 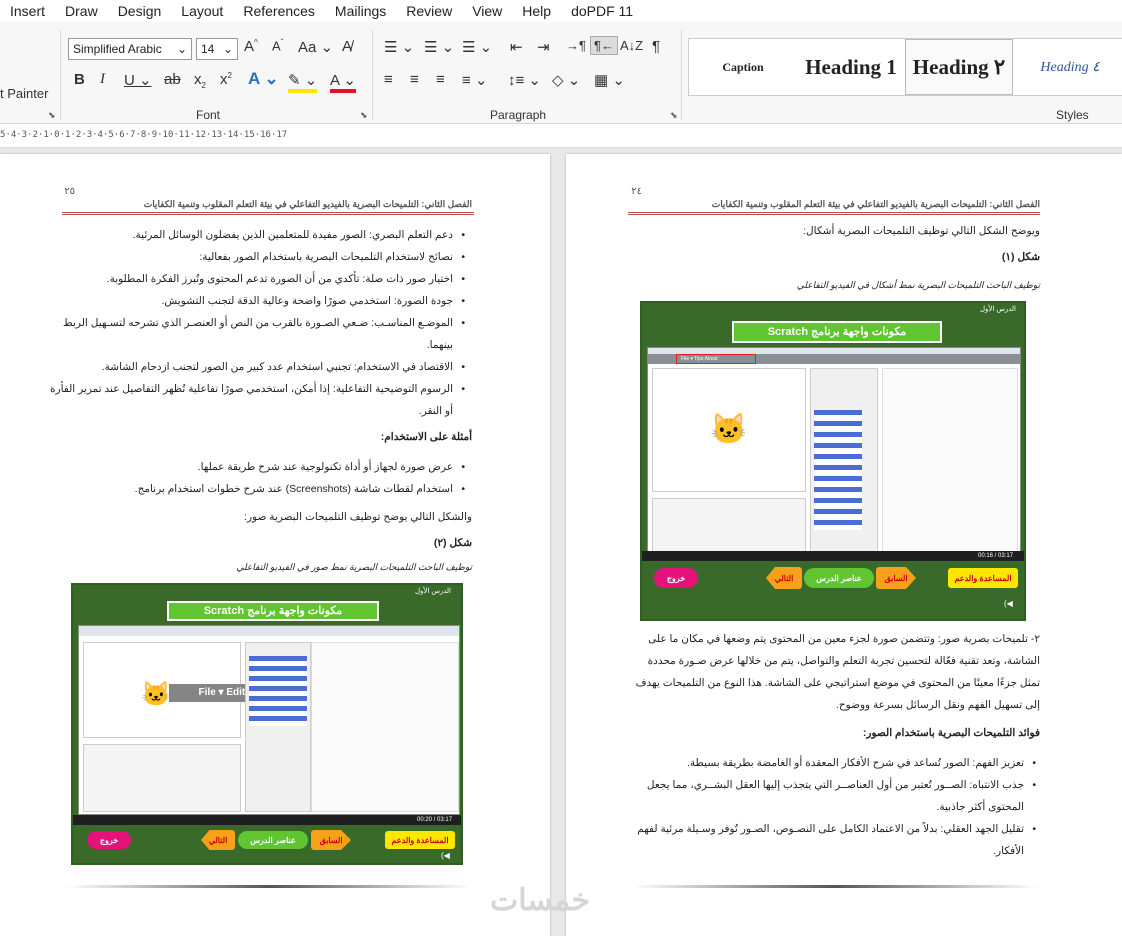 What do you see at coordinates (360, 11) in the screenshot?
I see `menu-mailings: Mailings` at bounding box center [360, 11].